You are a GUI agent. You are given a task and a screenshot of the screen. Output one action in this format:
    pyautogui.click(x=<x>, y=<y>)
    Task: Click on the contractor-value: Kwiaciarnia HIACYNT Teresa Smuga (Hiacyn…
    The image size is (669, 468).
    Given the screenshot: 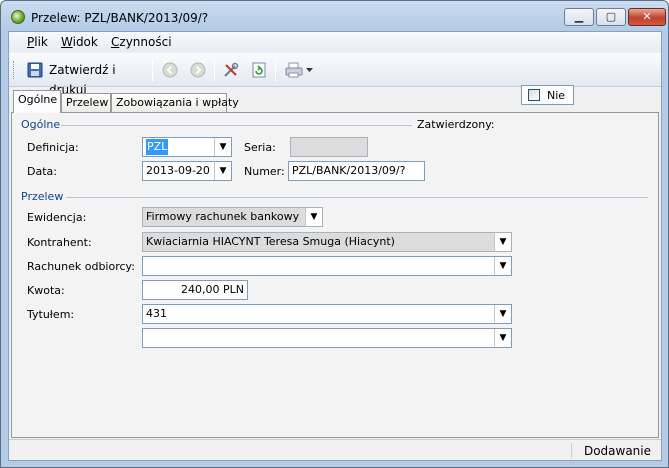 What is the action you would take?
    pyautogui.click(x=270, y=241)
    